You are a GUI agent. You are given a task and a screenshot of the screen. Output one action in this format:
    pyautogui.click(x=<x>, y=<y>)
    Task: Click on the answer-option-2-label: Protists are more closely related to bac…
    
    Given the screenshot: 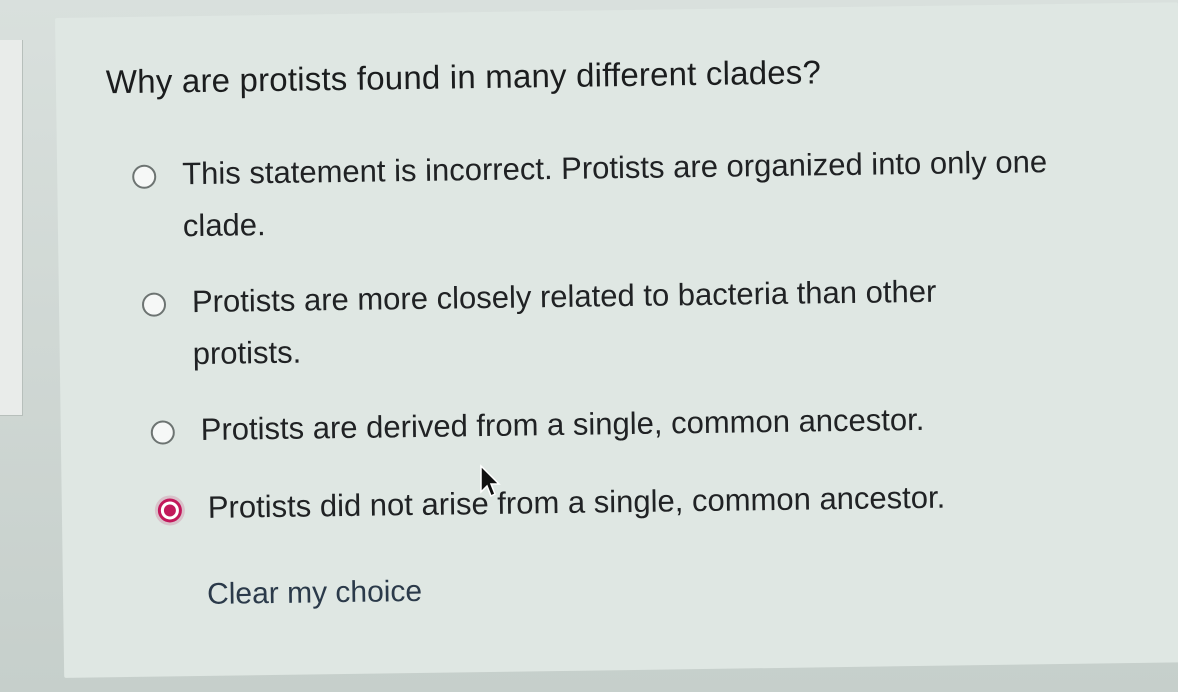 What is the action you would take?
    pyautogui.click(x=607, y=323)
    